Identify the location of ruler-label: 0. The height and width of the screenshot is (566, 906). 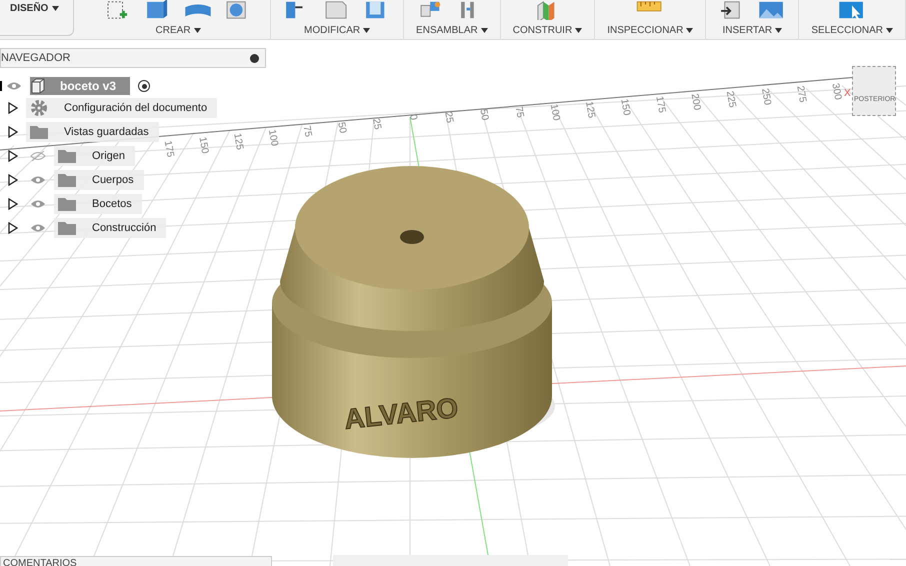
(413, 117).